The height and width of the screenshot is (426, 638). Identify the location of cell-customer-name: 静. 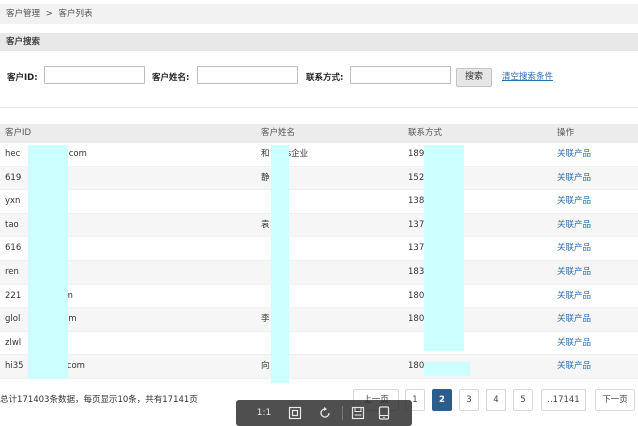
(265, 177).